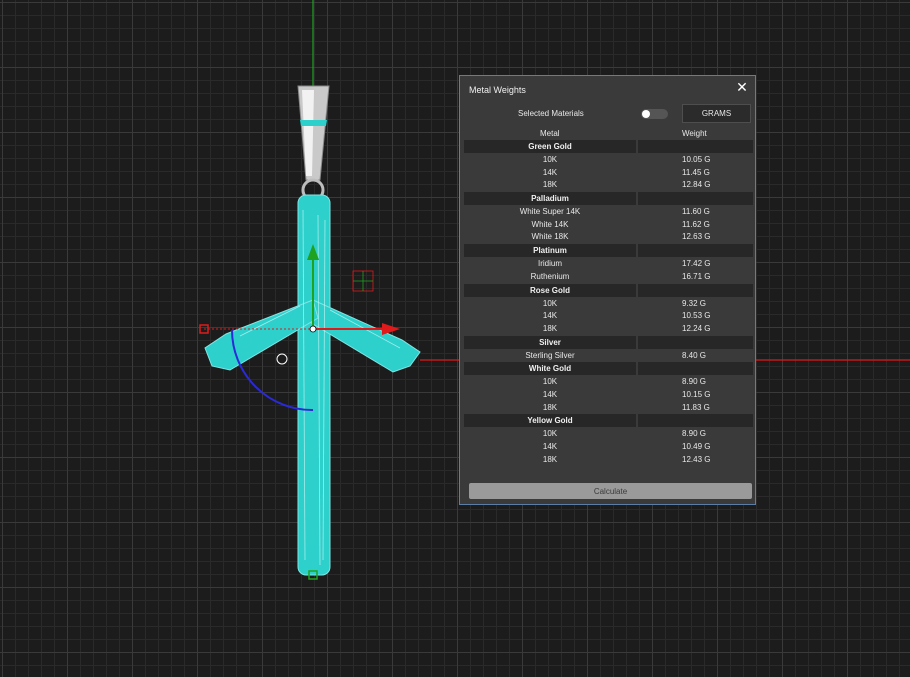 This screenshot has width=910, height=677. I want to click on metal-item-weight: 10.49 G, so click(696, 446).